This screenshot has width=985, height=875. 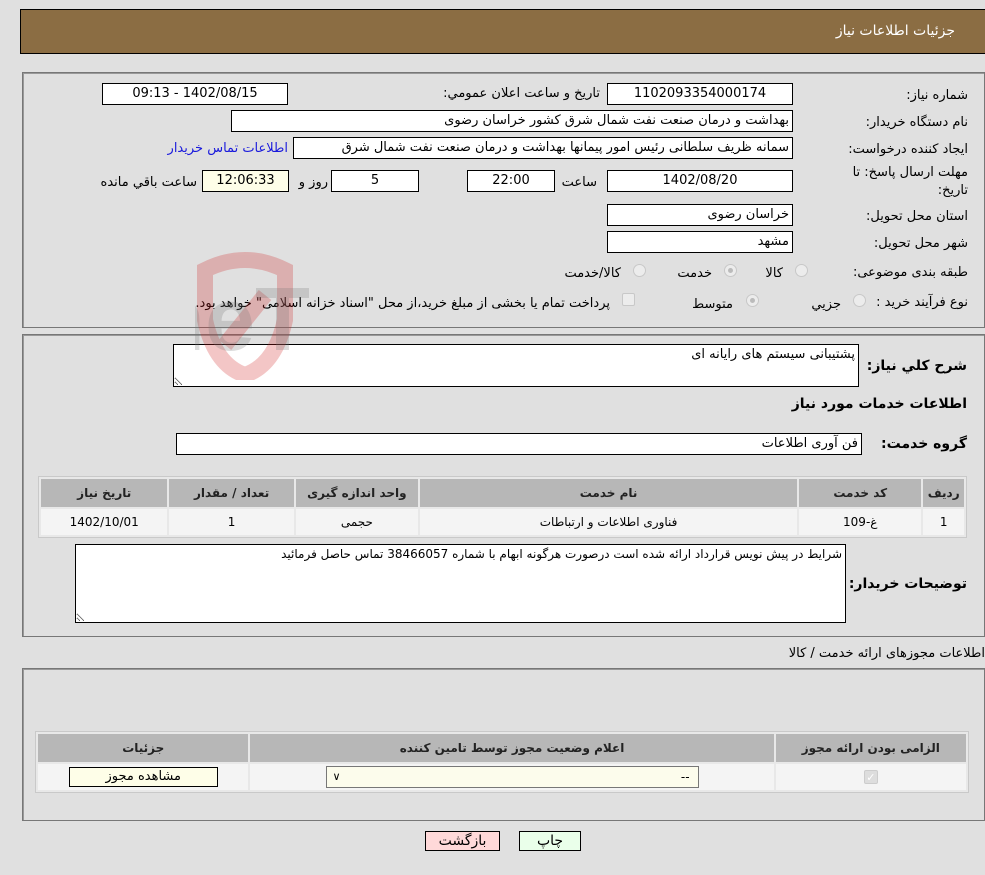 I want to click on process-option-medium: متوسط, so click(x=712, y=304).